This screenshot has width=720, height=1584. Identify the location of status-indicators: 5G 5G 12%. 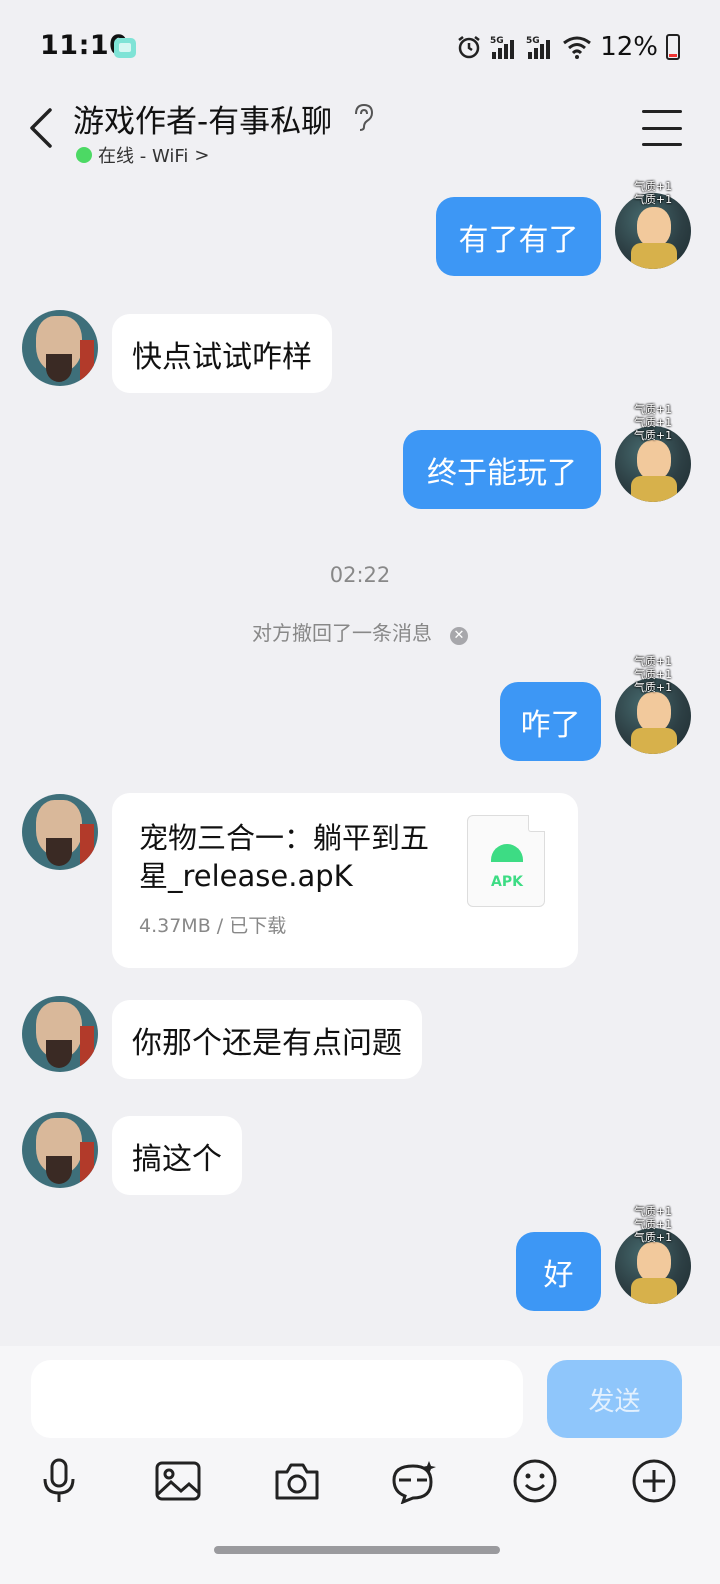
(568, 47).